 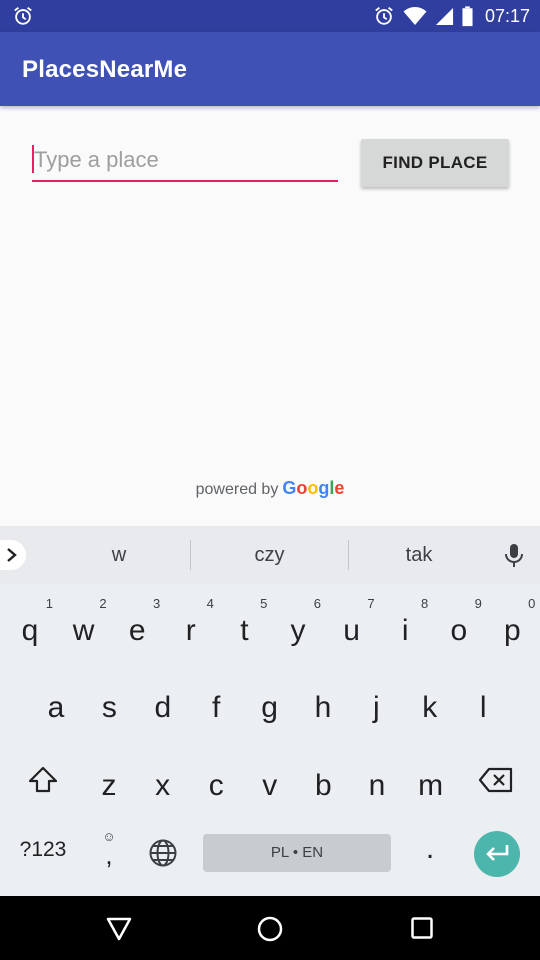 What do you see at coordinates (156, 603) in the screenshot?
I see `key-hint-number: 3` at bounding box center [156, 603].